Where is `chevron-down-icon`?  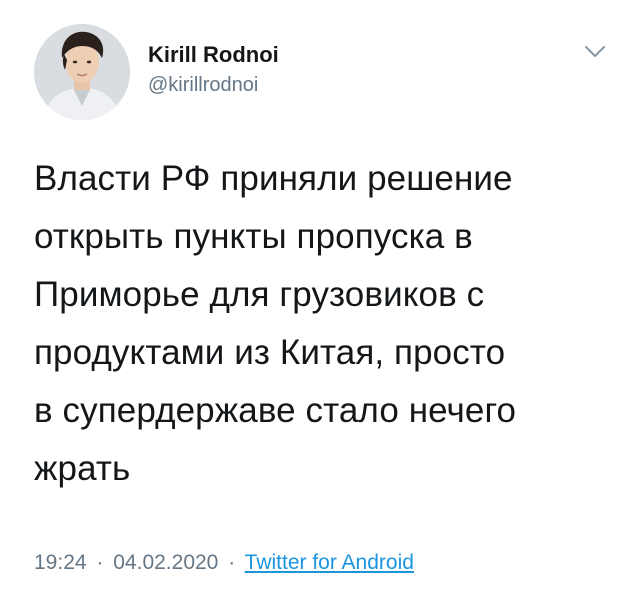 chevron-down-icon is located at coordinates (595, 52).